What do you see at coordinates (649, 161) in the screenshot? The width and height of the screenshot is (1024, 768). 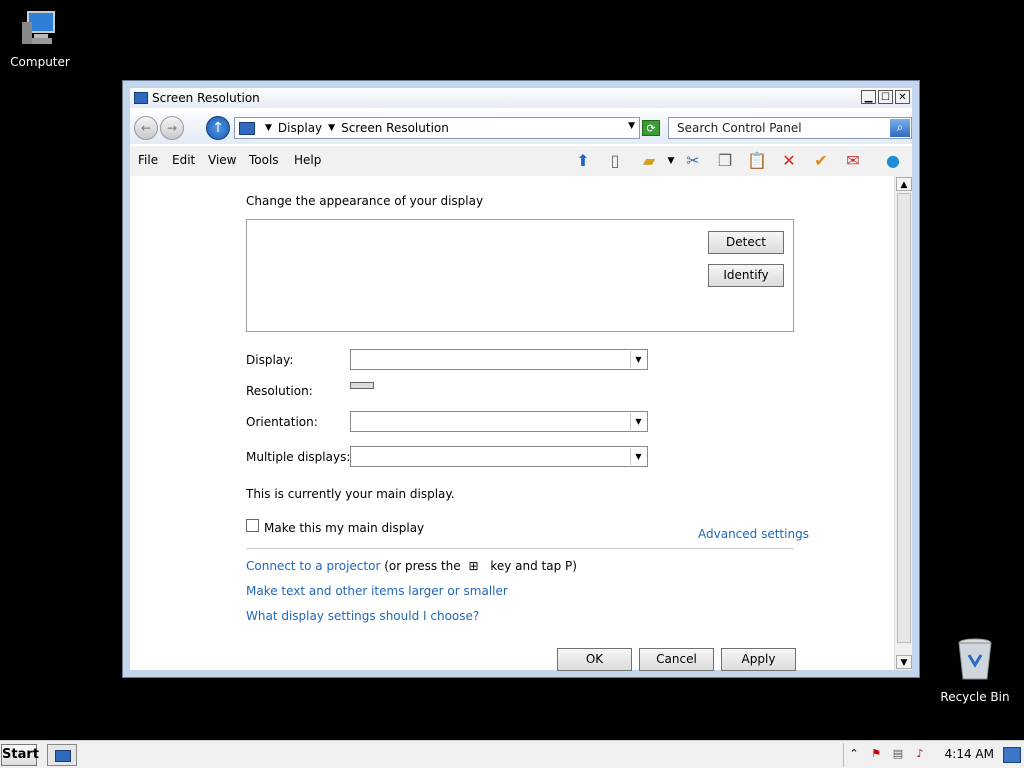 I see `folder-icon: ▰` at bounding box center [649, 161].